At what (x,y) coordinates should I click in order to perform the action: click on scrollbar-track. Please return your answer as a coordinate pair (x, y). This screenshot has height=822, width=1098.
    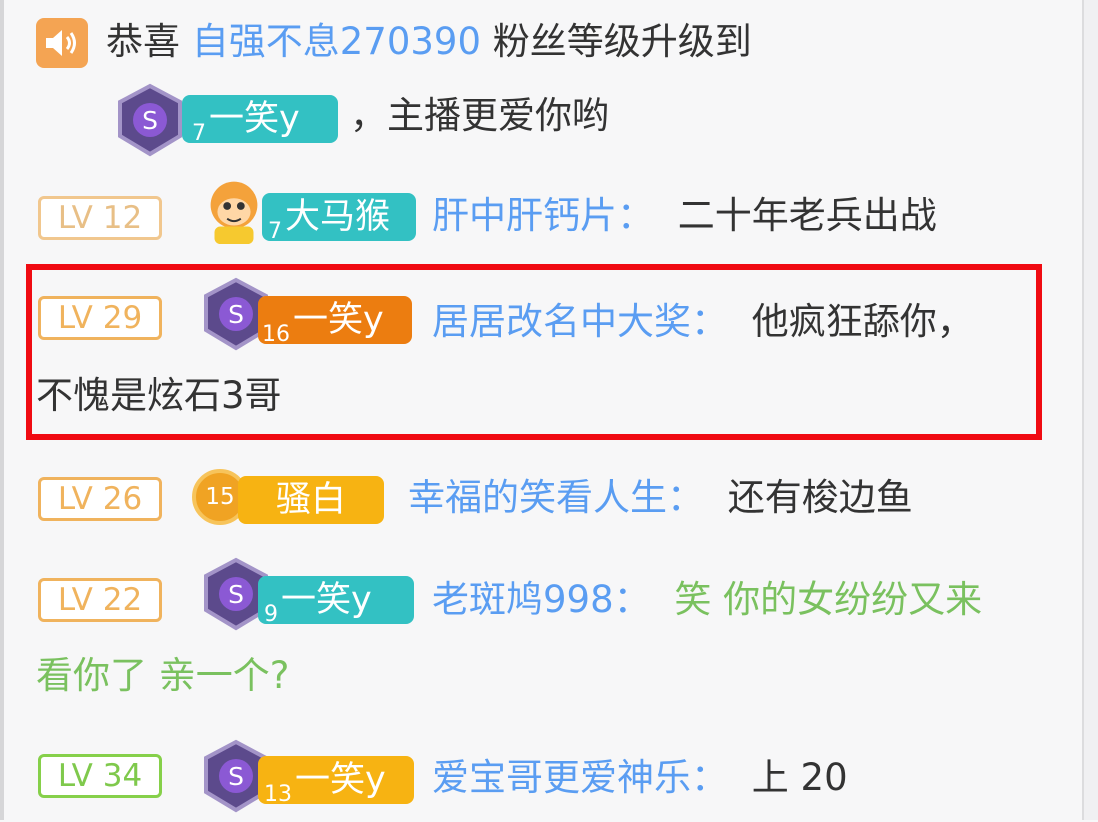
    Looking at the image, I should click on (1090, 410).